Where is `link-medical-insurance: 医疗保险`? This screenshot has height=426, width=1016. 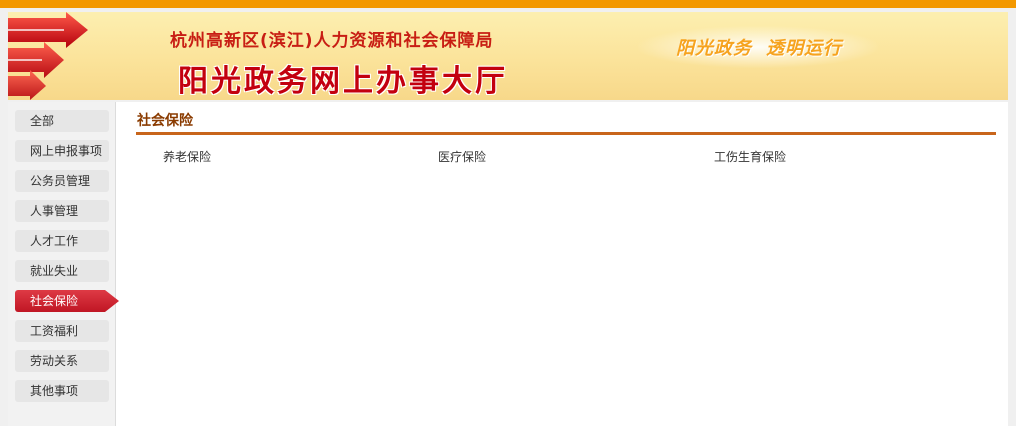
link-medical-insurance: 医疗保险 is located at coordinates (462, 156).